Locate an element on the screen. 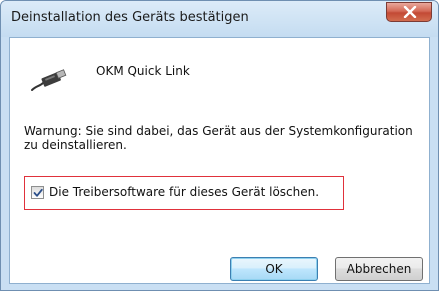 The width and height of the screenshot is (439, 291). close-button is located at coordinates (409, 12).